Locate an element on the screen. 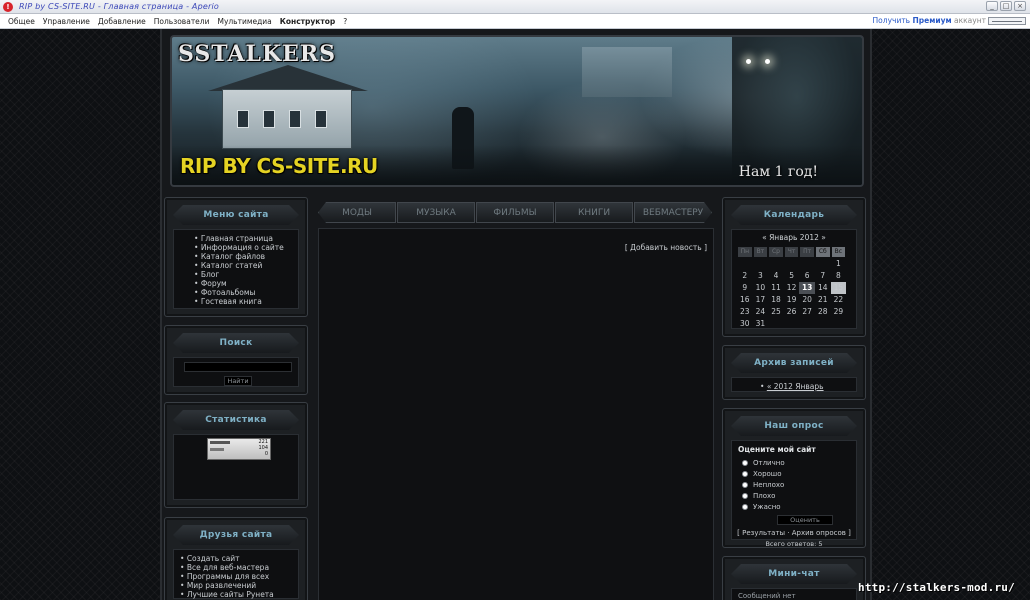 The width and height of the screenshot is (1030, 600). calendar-month: « Январь 2012 » is located at coordinates (794, 237).